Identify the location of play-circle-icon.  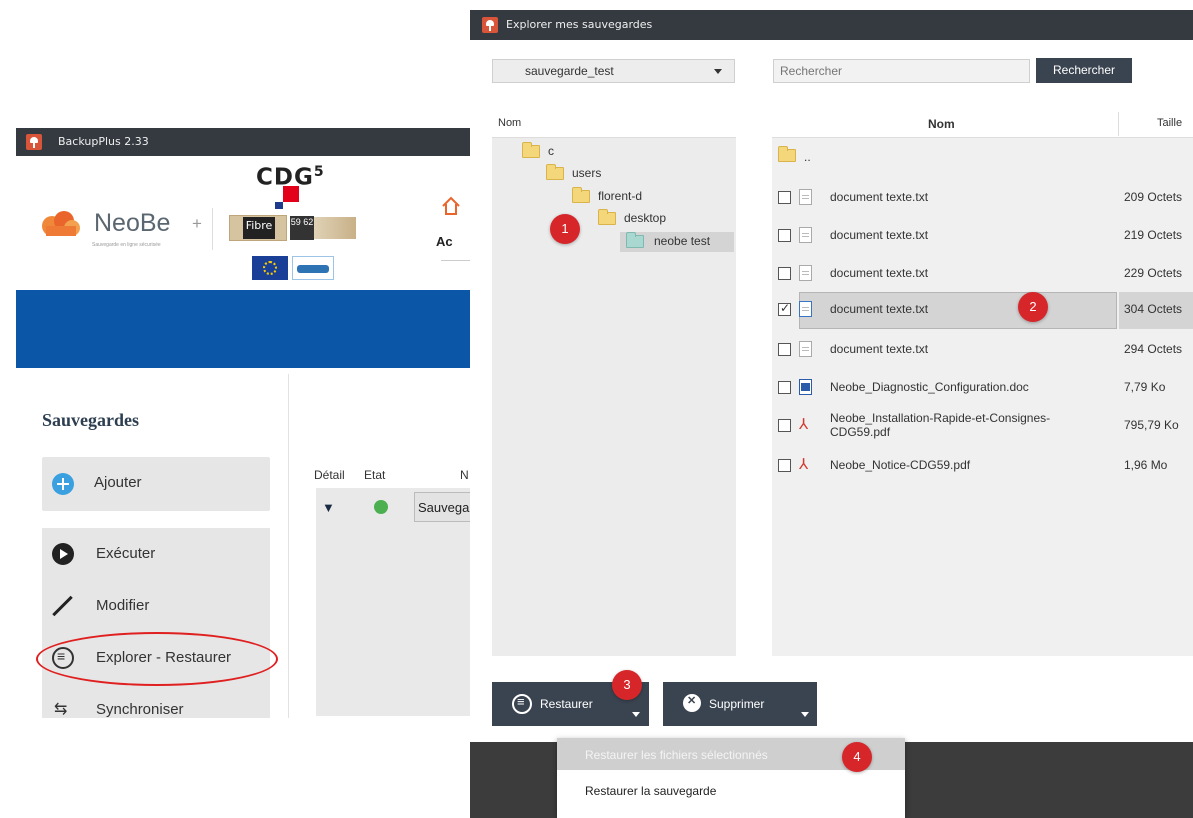
(63, 554).